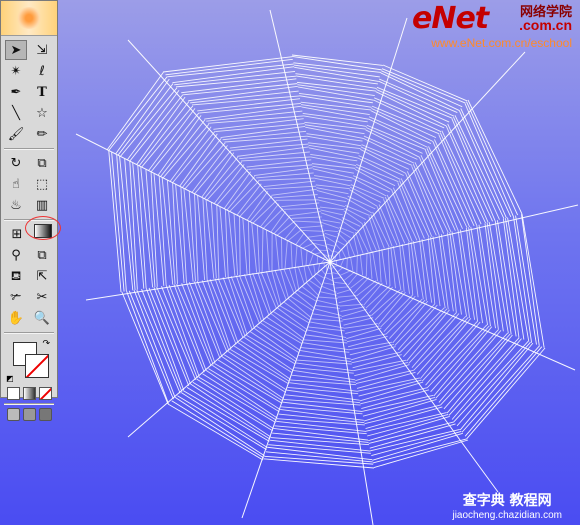  I want to click on zoom-tool-icon: 🔍, so click(42, 318).